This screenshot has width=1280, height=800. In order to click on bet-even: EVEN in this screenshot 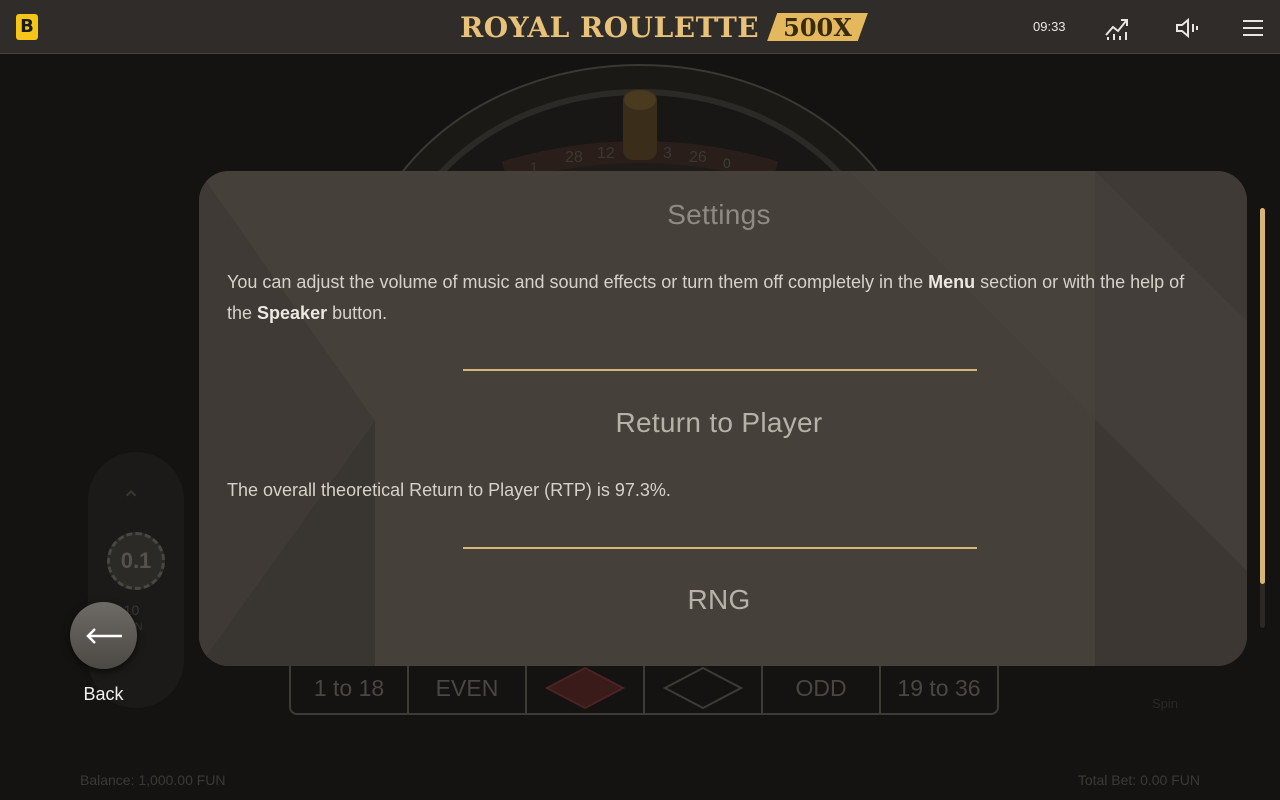, I will do `click(468, 688)`.